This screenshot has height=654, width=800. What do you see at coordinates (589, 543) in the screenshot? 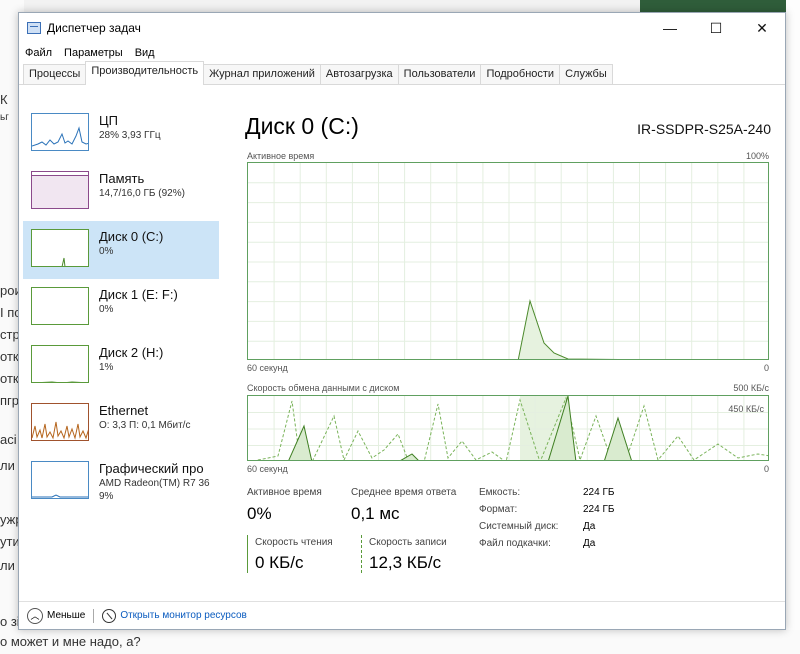
I see `page-file-value: Да` at bounding box center [589, 543].